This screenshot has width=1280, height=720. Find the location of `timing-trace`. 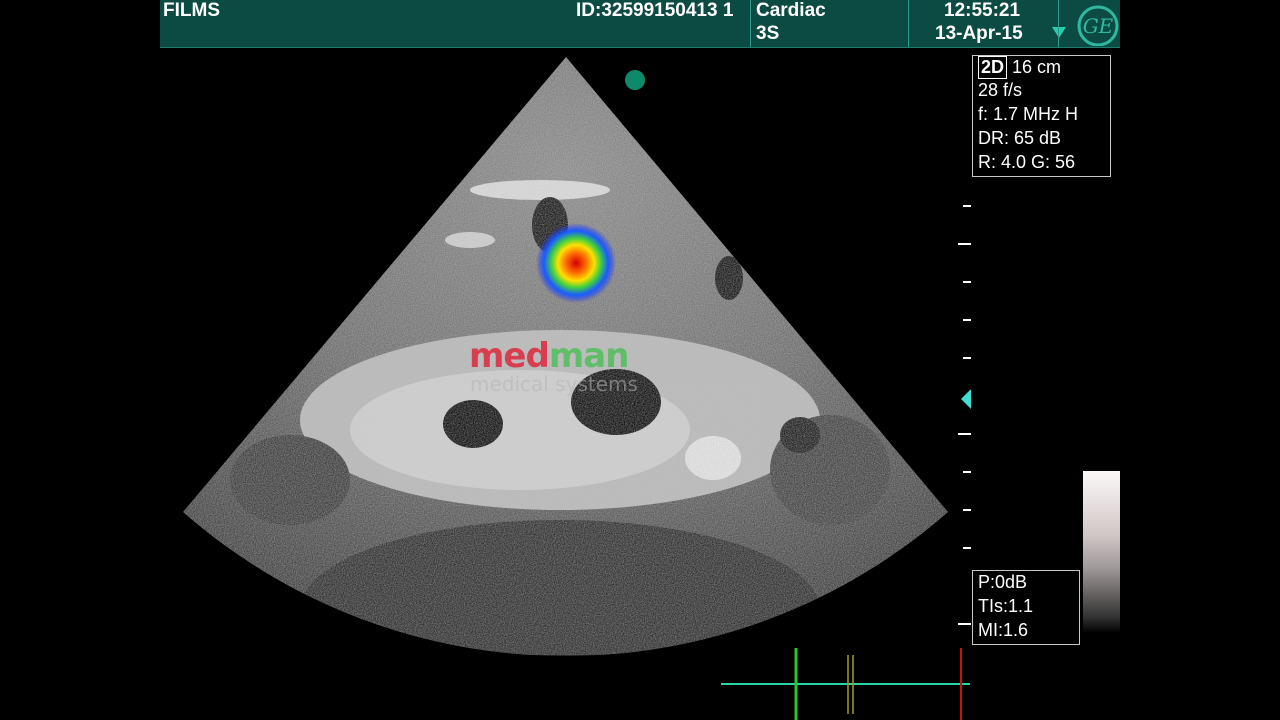

timing-trace is located at coordinates (845, 684).